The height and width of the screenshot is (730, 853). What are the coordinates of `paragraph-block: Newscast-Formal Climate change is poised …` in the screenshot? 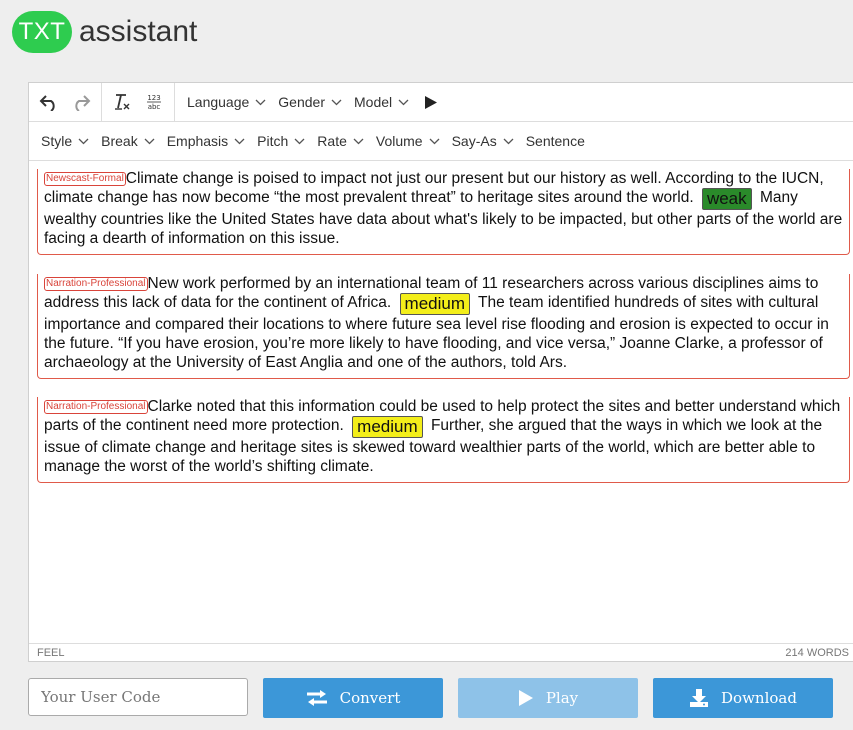 It's located at (443, 212).